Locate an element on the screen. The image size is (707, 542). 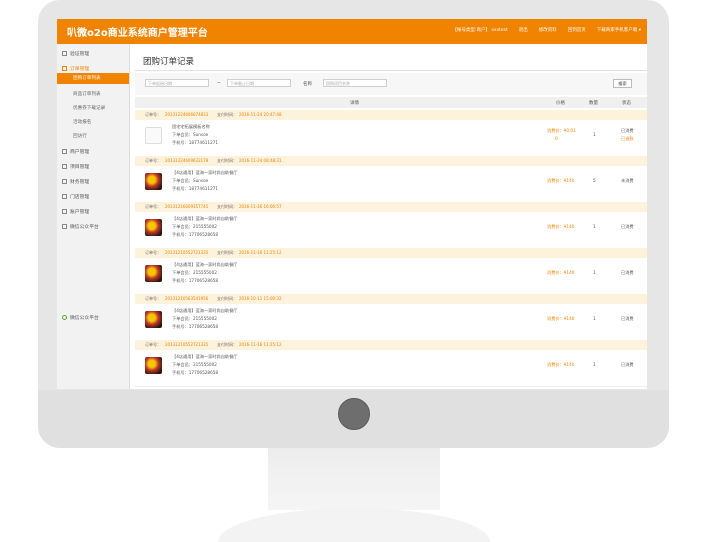
wechat-icon is located at coordinates (64, 317).